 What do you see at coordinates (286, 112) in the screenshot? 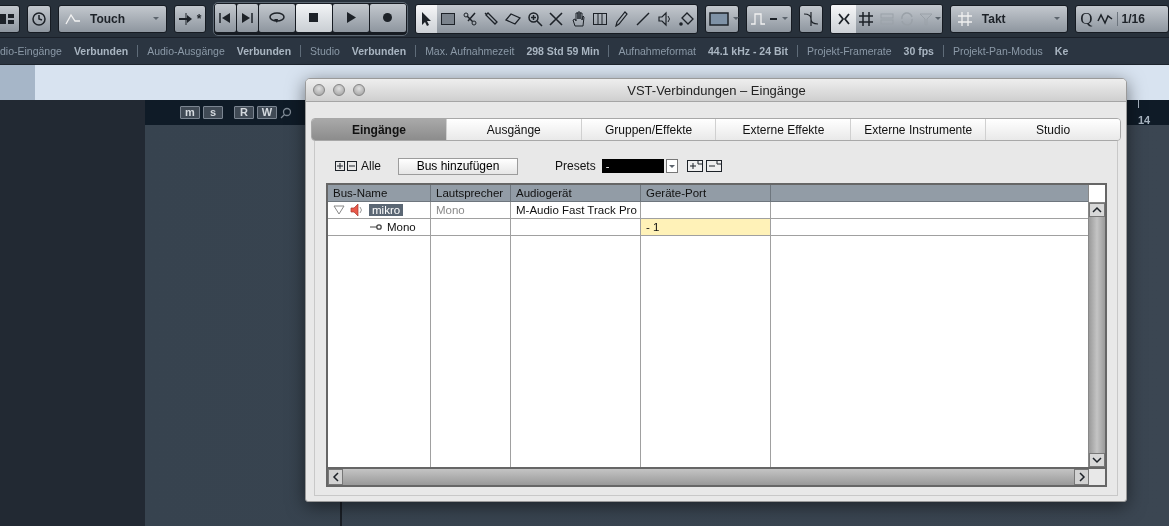
I see `search-icon` at bounding box center [286, 112].